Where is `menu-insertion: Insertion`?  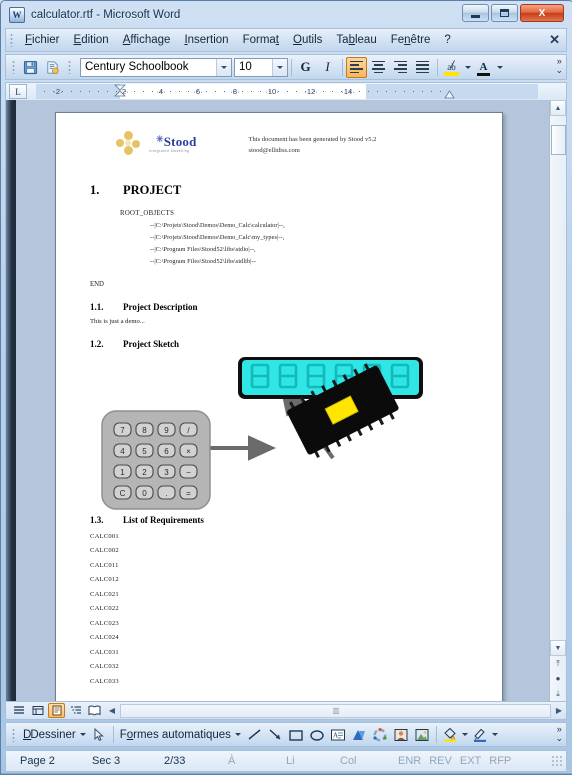 menu-insertion: Insertion is located at coordinates (206, 40).